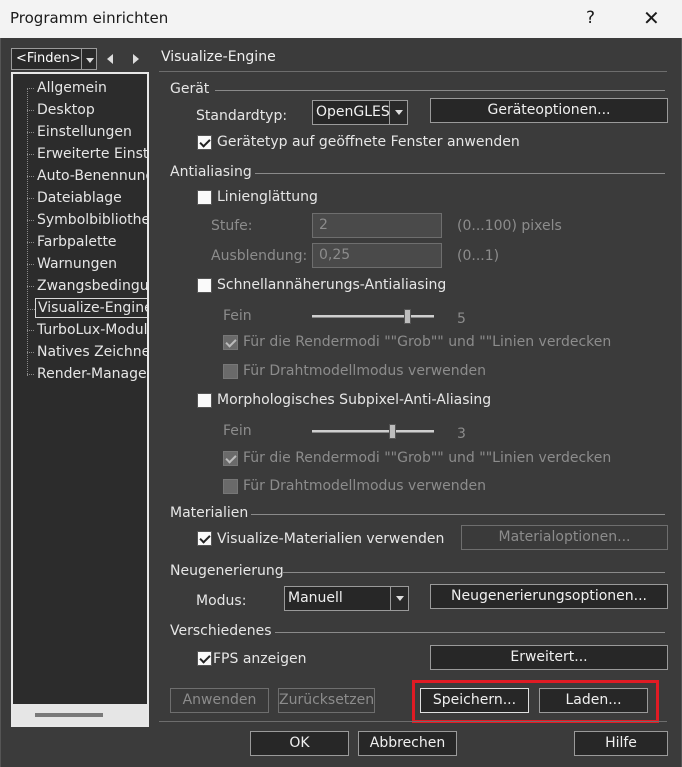 The width and height of the screenshot is (682, 767). I want to click on page-title: Visualize-Engine, so click(218, 57).